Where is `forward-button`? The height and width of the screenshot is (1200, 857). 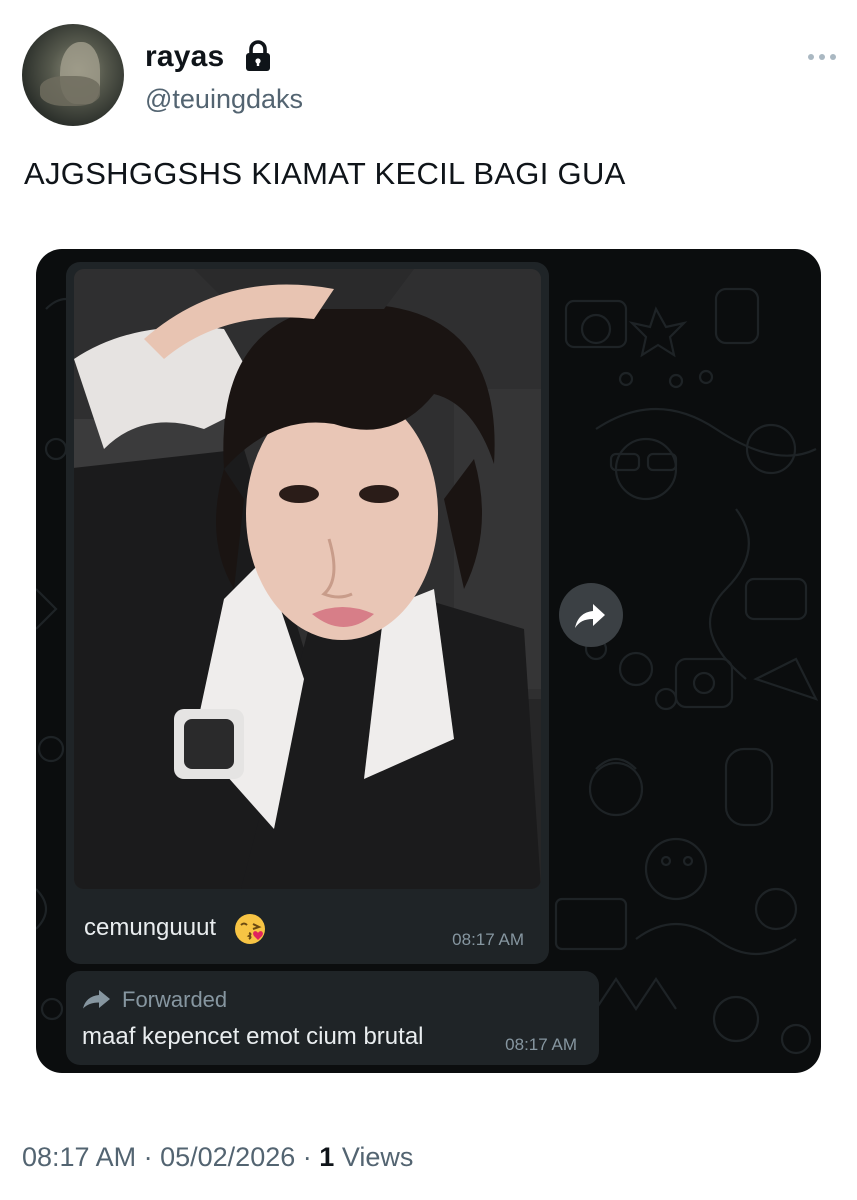 forward-button is located at coordinates (591, 615).